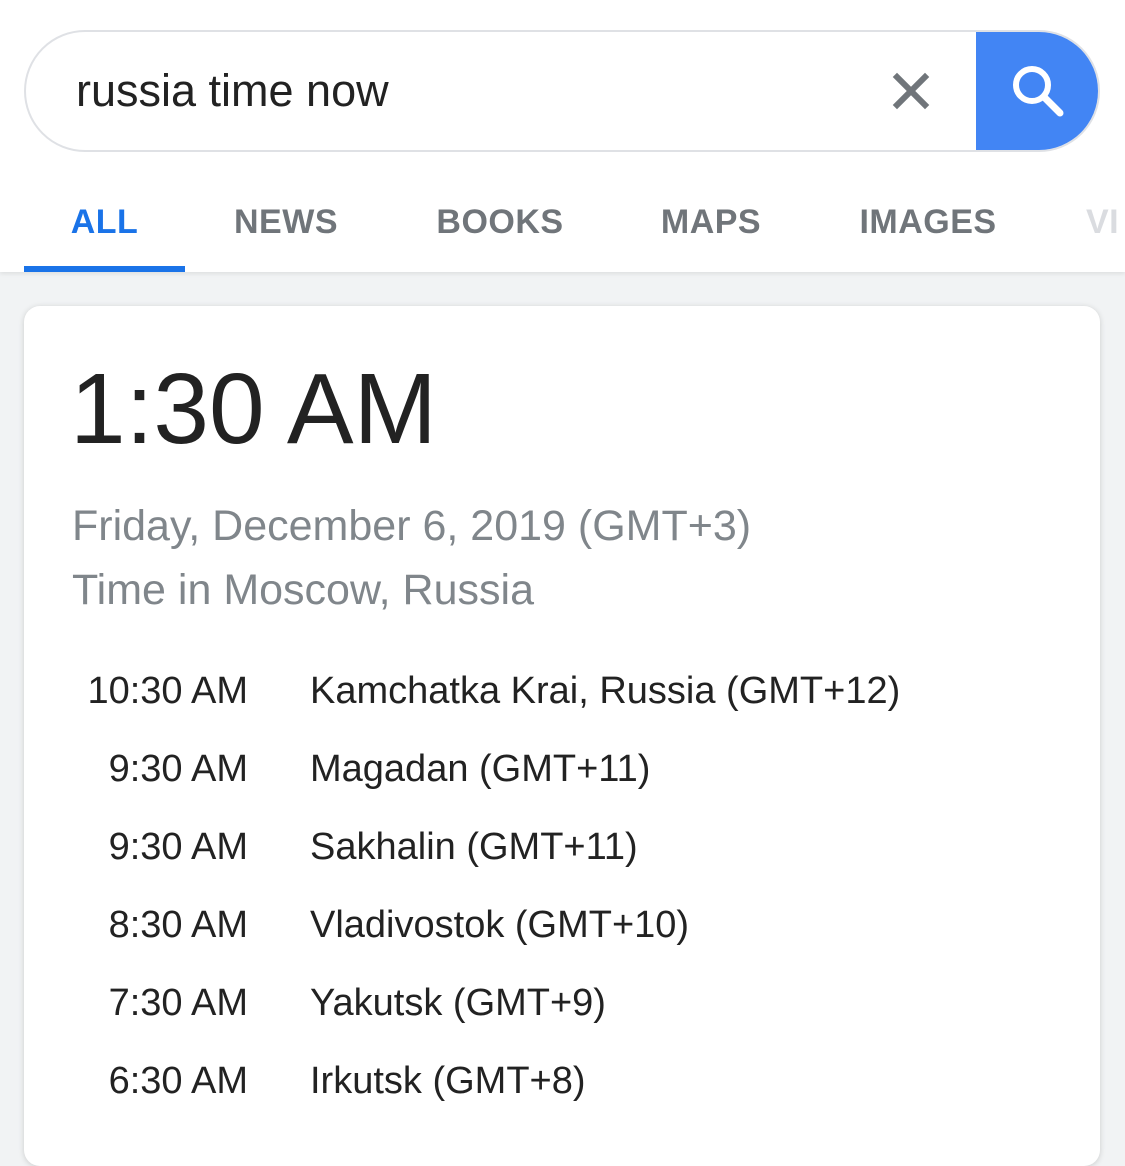  I want to click on zone-time: 10:30 AM, so click(167, 691).